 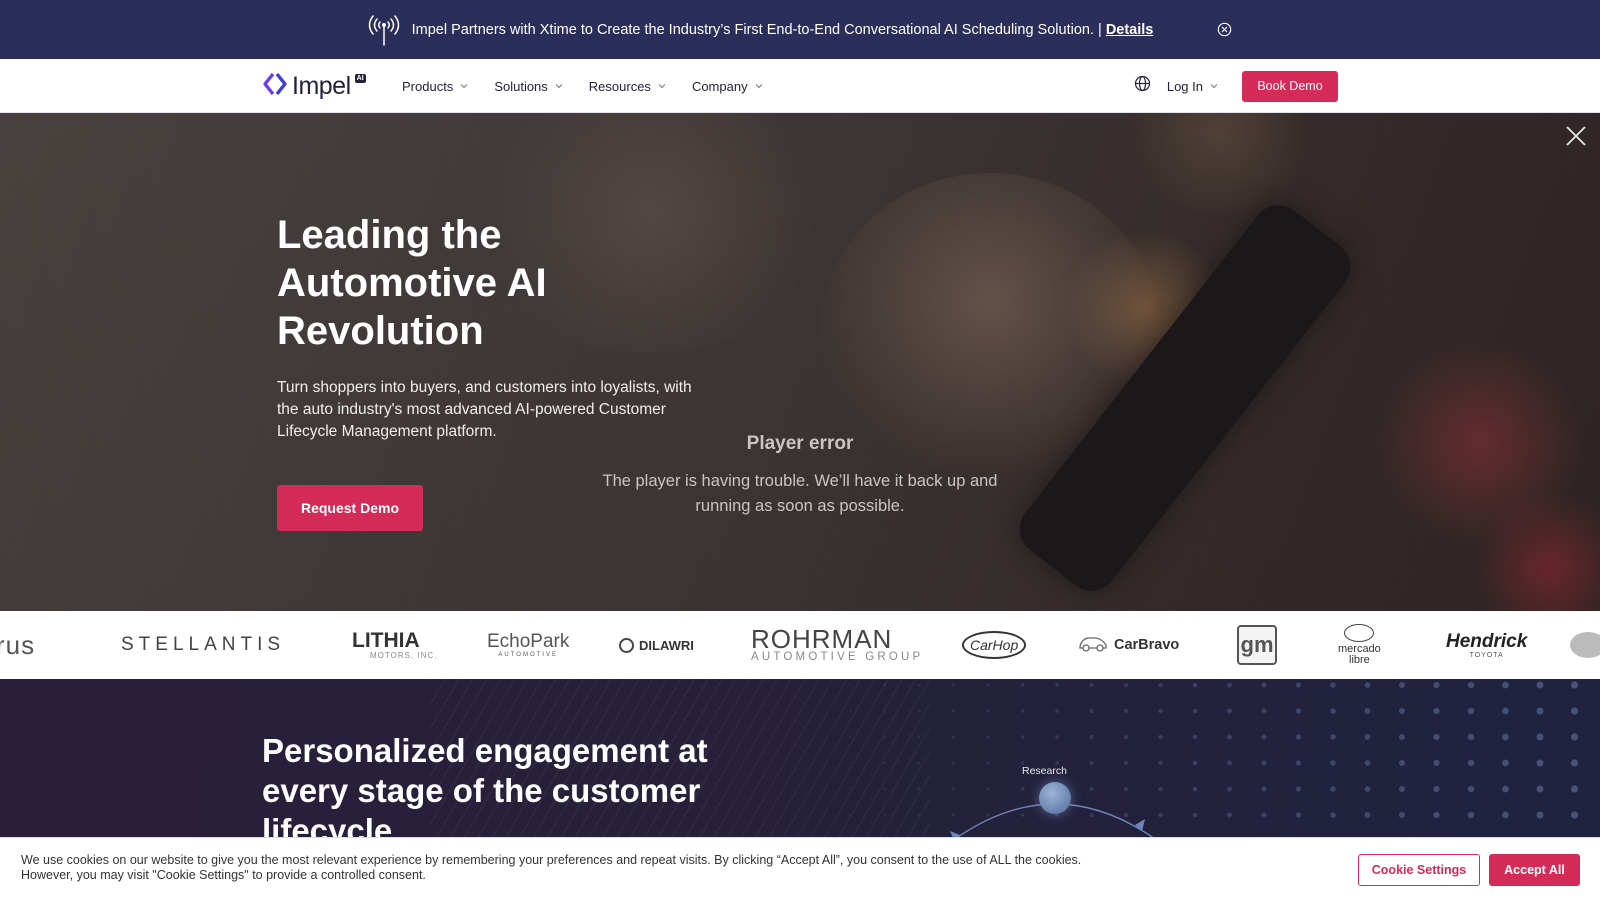 What do you see at coordinates (1576, 136) in the screenshot?
I see `close-icon` at bounding box center [1576, 136].